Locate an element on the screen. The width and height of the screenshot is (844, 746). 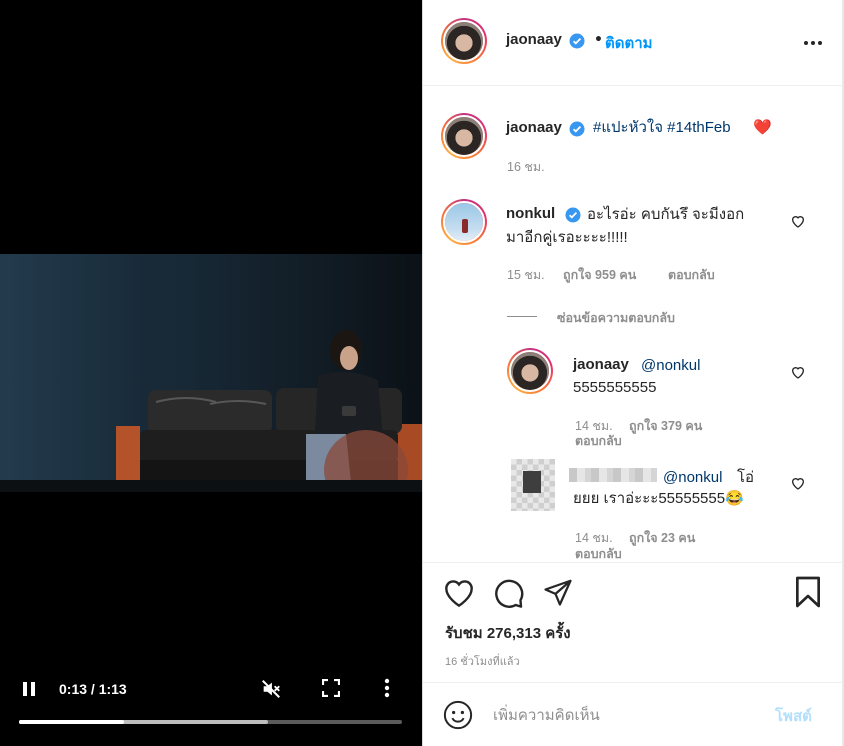
floor is located at coordinates (211, 486).